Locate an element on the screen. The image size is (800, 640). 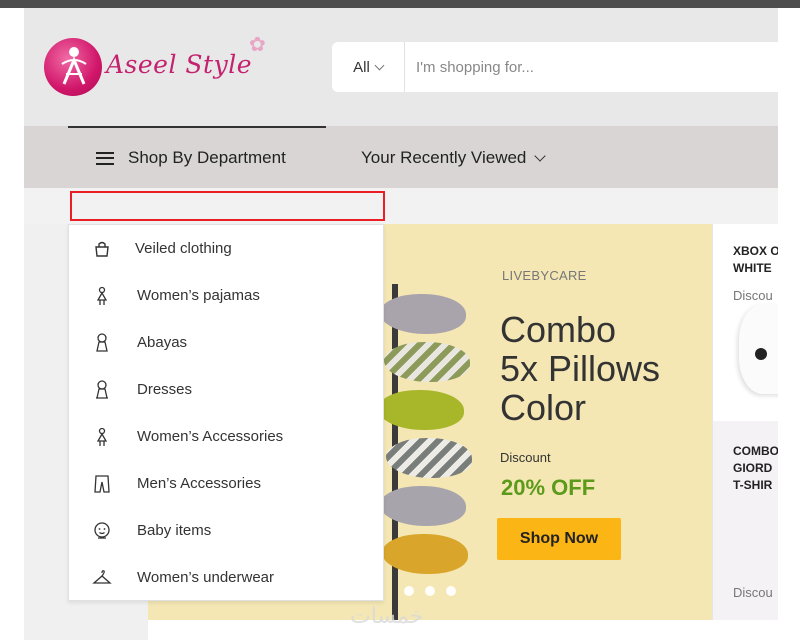
recently-viewed-button: Your Recently Viewed is located at coordinates (454, 158).